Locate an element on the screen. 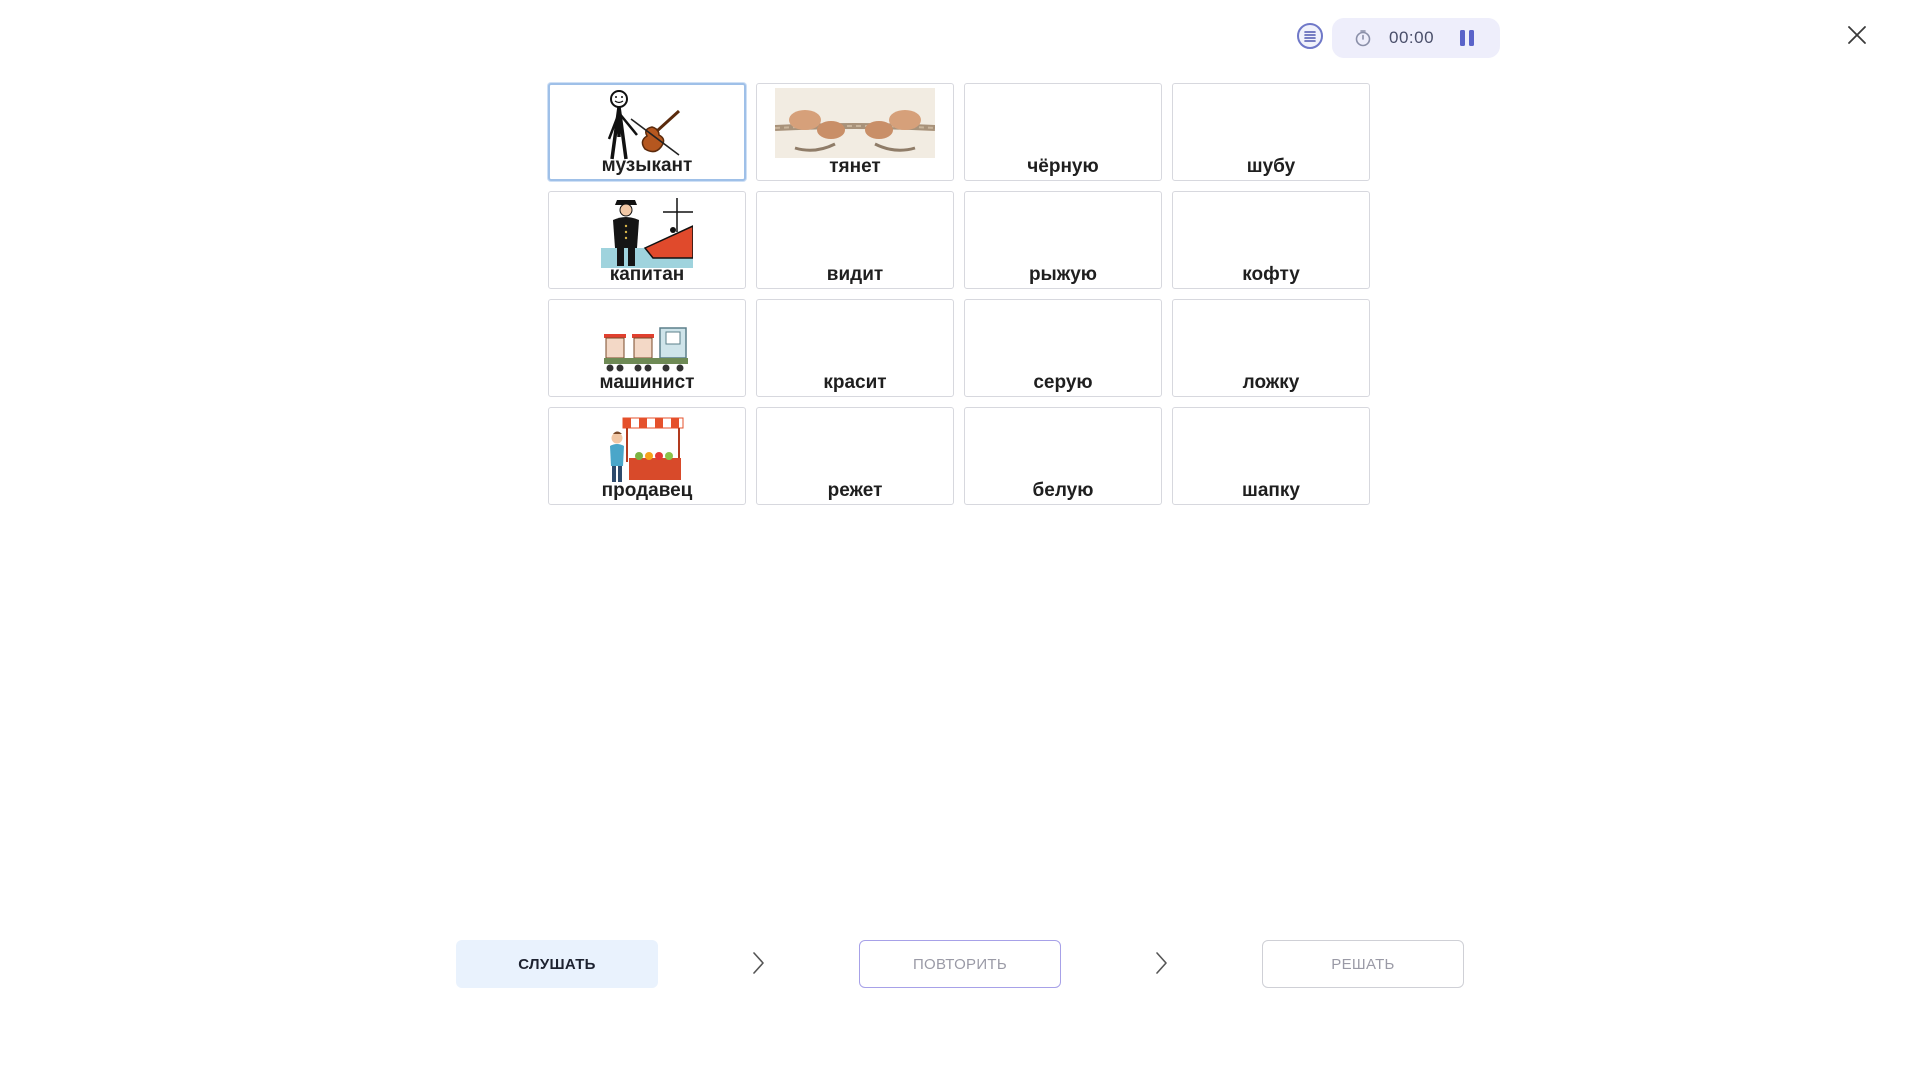  menu-button is located at coordinates (1310, 36).